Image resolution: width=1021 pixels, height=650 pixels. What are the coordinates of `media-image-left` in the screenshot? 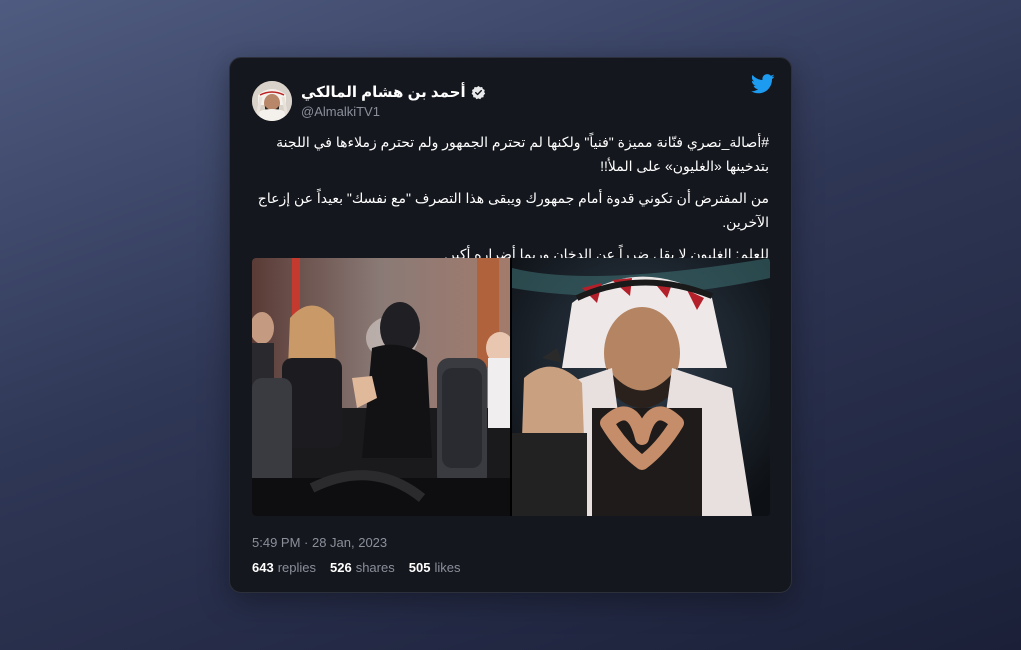 It's located at (381, 387).